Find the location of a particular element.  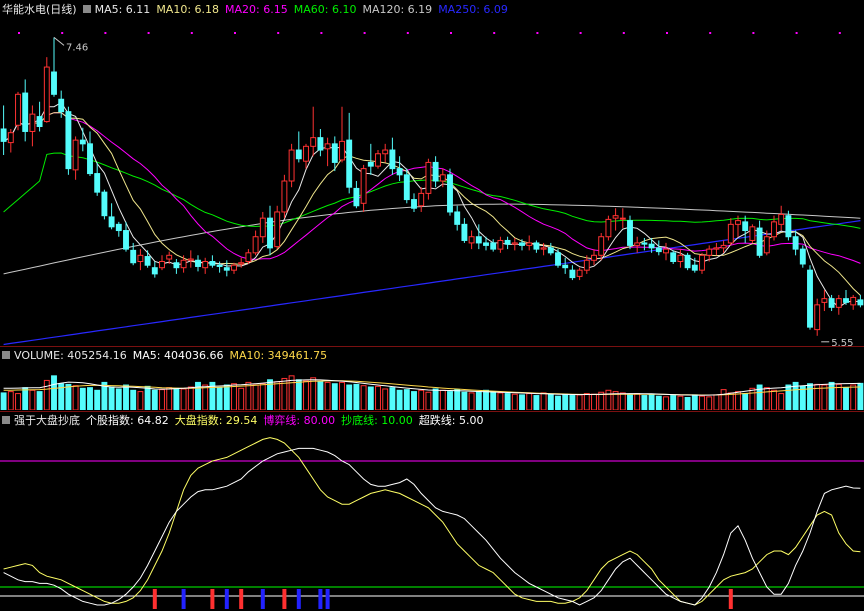

ma20-legend: MA20: 6.15 is located at coordinates (256, 9).